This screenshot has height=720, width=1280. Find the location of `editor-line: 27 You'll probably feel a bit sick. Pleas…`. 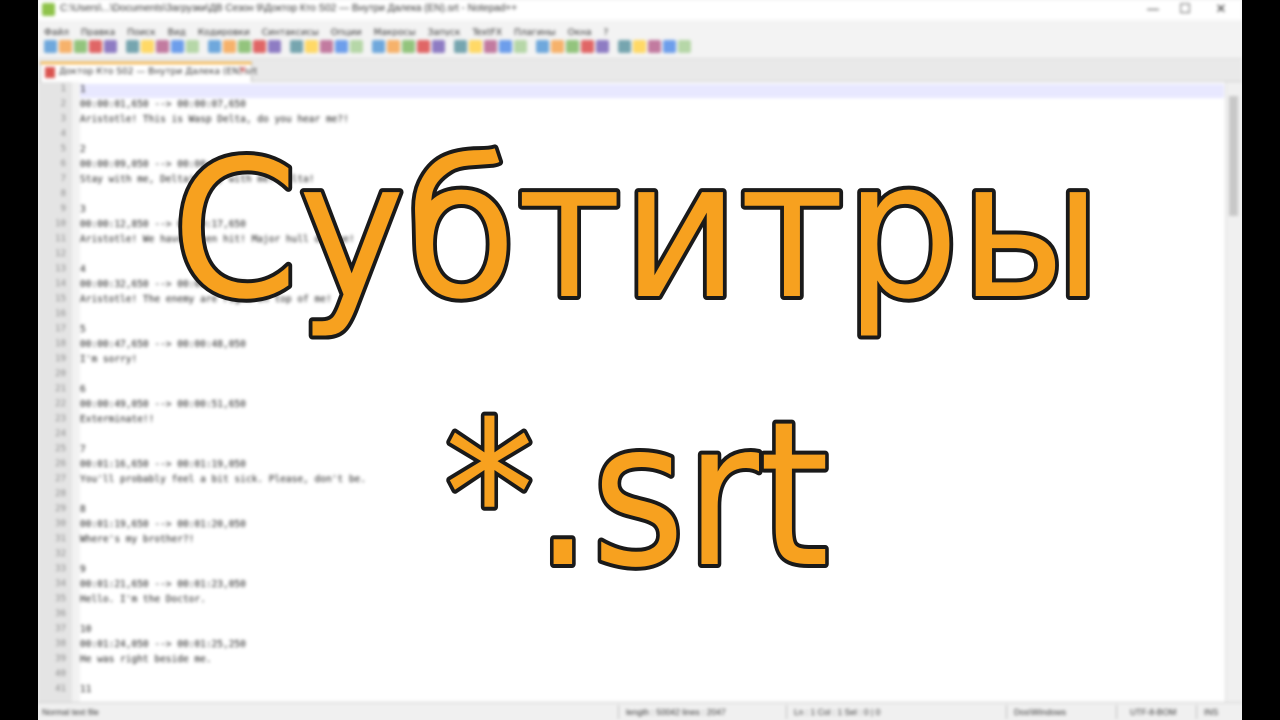

editor-line: 27 You'll probably feel a bit sick. Pleas… is located at coordinates (628, 481).